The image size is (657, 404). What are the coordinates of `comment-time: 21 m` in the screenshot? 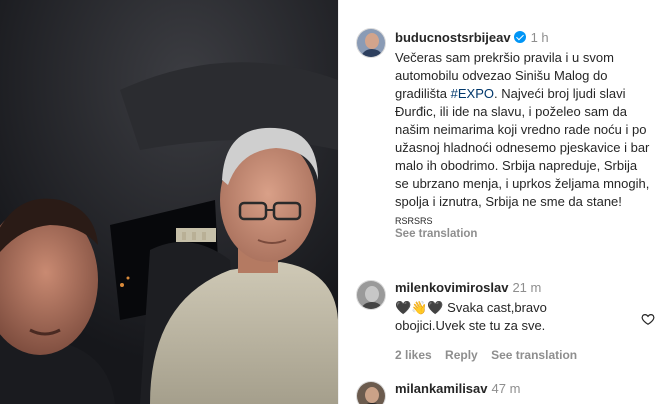 It's located at (526, 287).